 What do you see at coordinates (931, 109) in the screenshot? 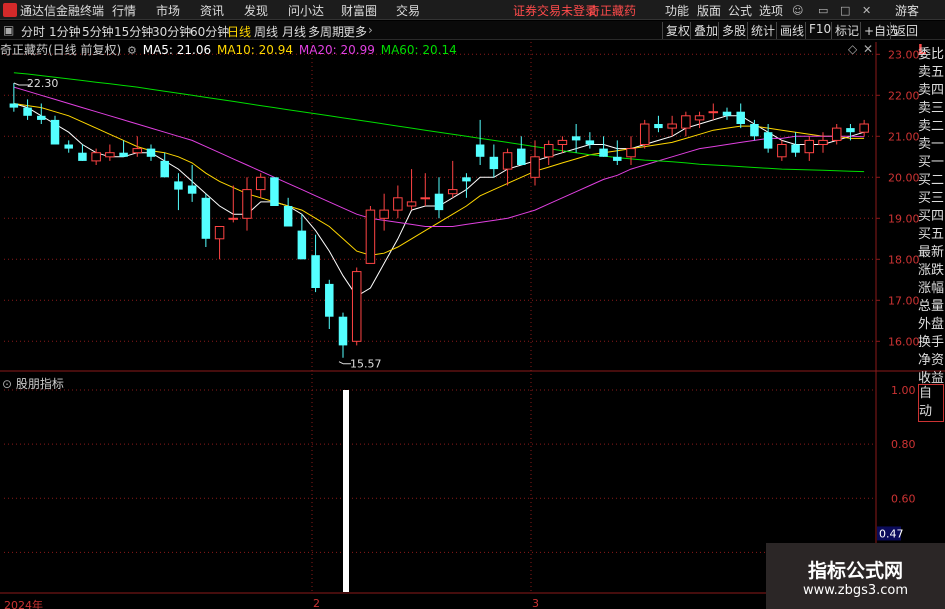
I see `panel-sell3: 卖三` at bounding box center [931, 109].